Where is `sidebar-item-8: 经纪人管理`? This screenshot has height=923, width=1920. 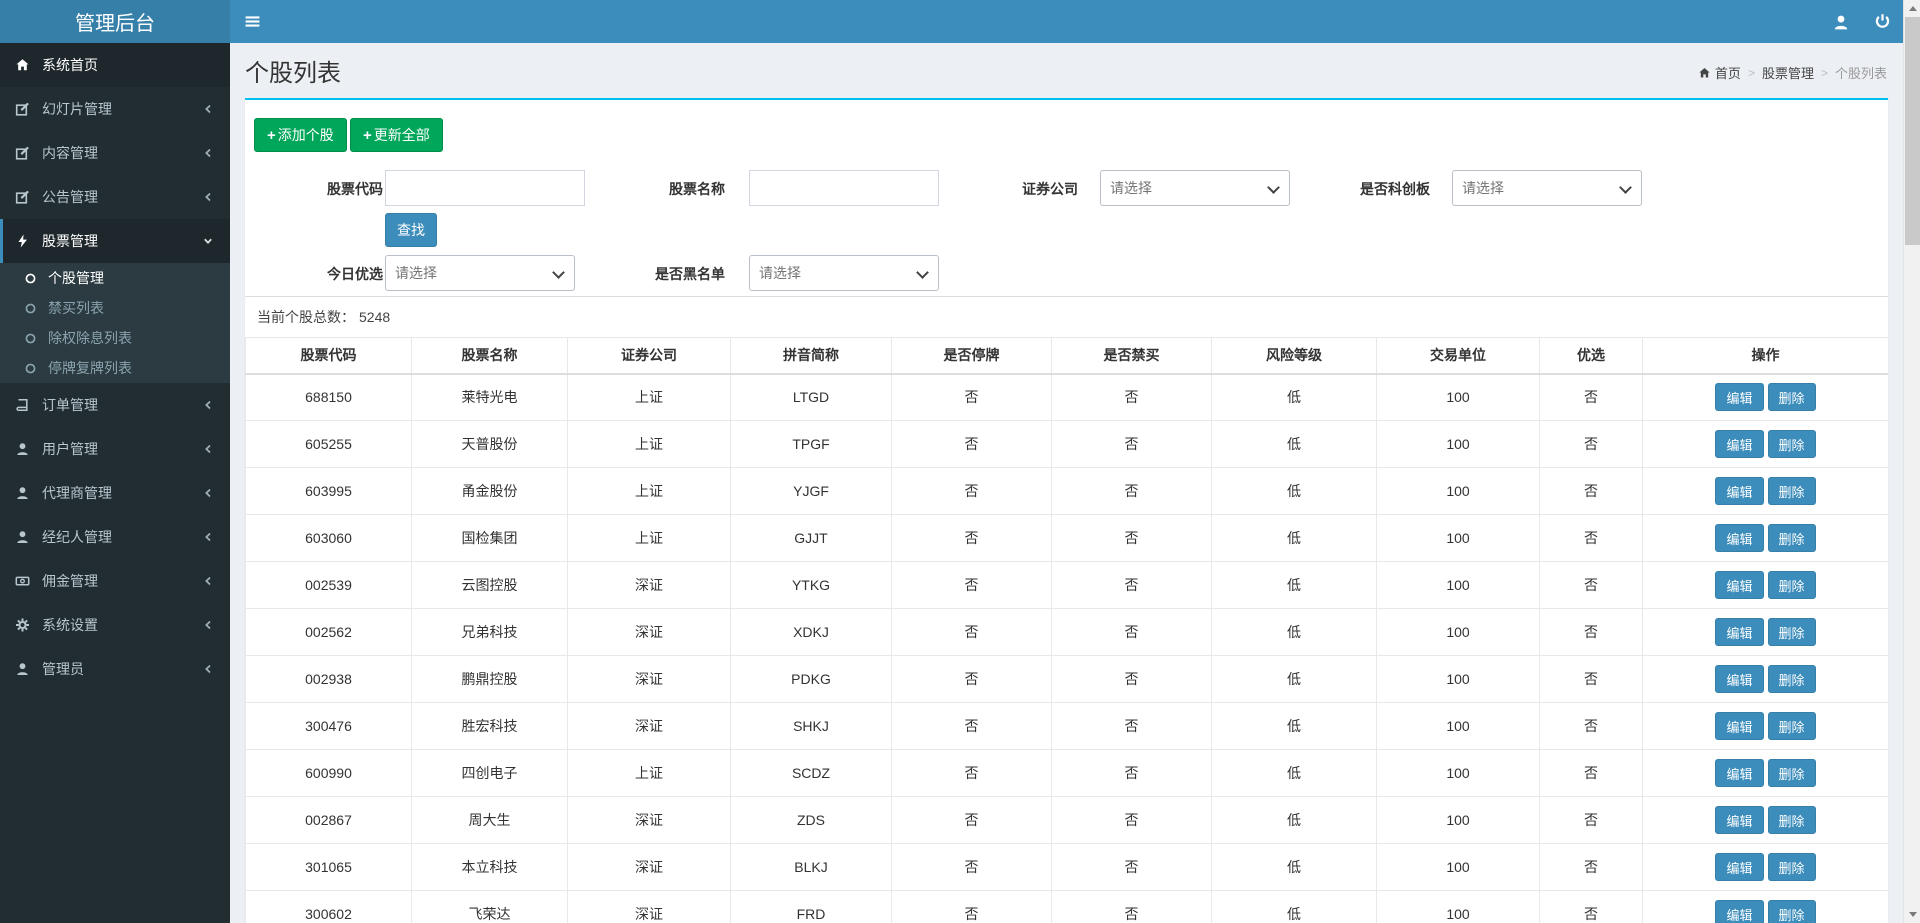
sidebar-item-8: 经纪人管理 is located at coordinates (115, 537).